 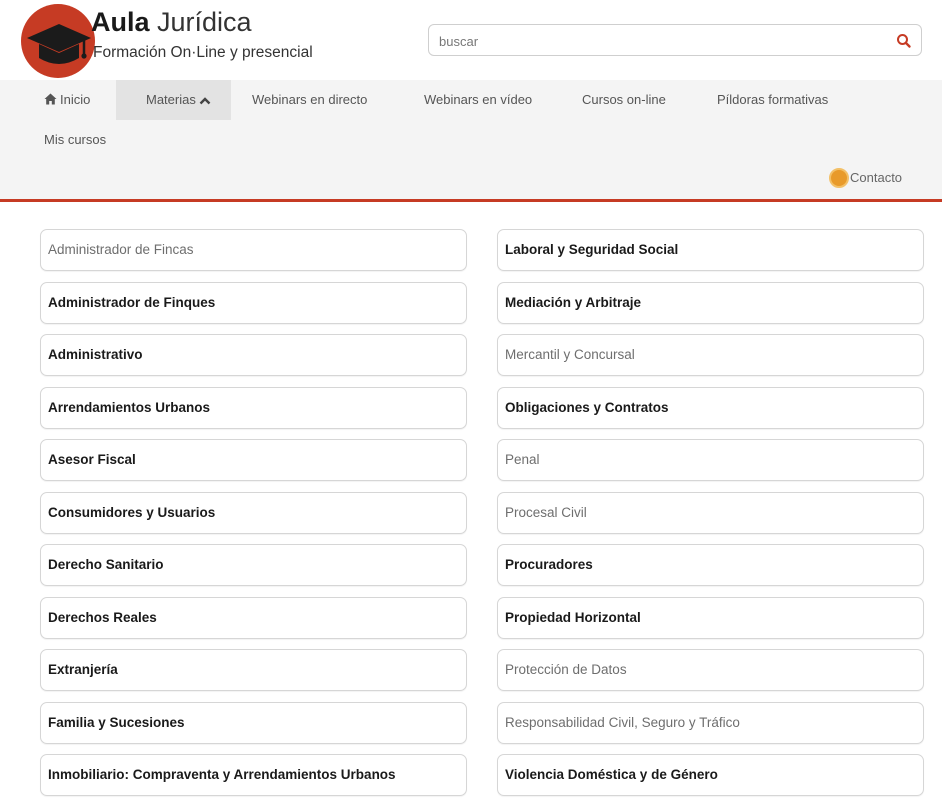 What do you see at coordinates (253, 460) in the screenshot?
I see `materia-card: Asesor Fiscal` at bounding box center [253, 460].